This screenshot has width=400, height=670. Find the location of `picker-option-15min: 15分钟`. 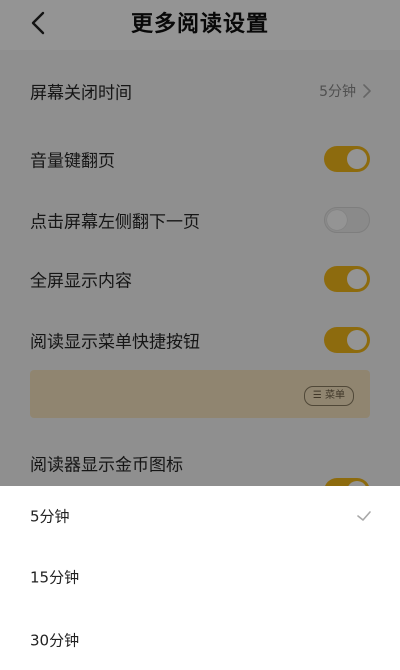

picker-option-15min: 15分钟 is located at coordinates (200, 577).